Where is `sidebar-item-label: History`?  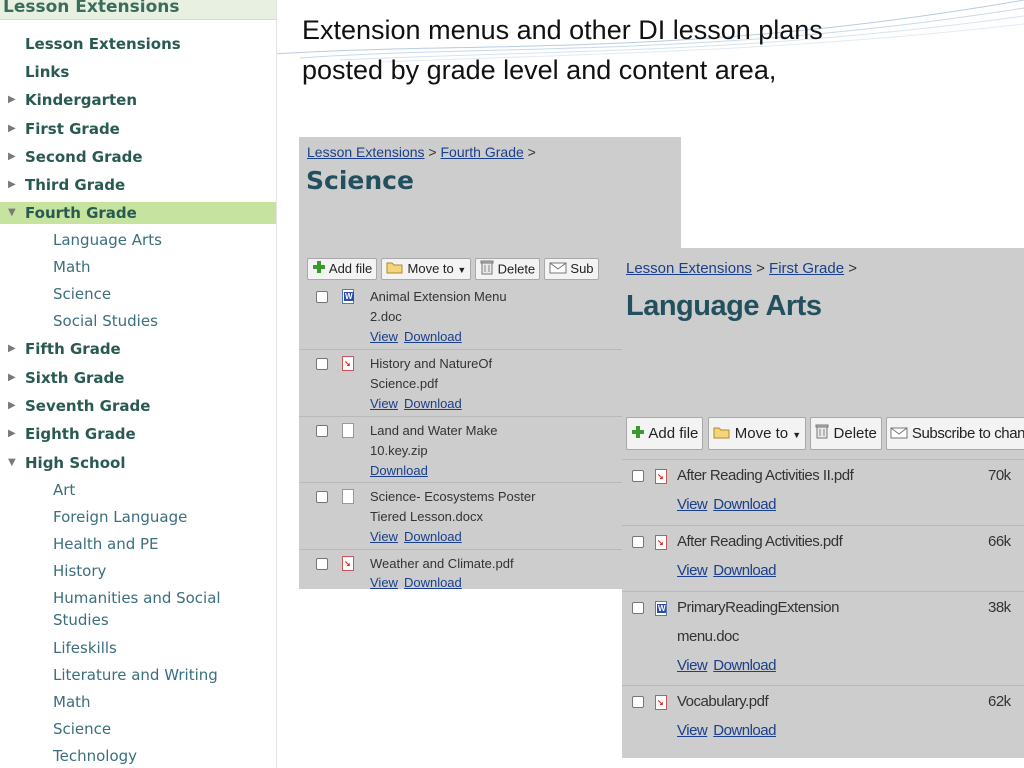
sidebar-item-label: History is located at coordinates (80, 571).